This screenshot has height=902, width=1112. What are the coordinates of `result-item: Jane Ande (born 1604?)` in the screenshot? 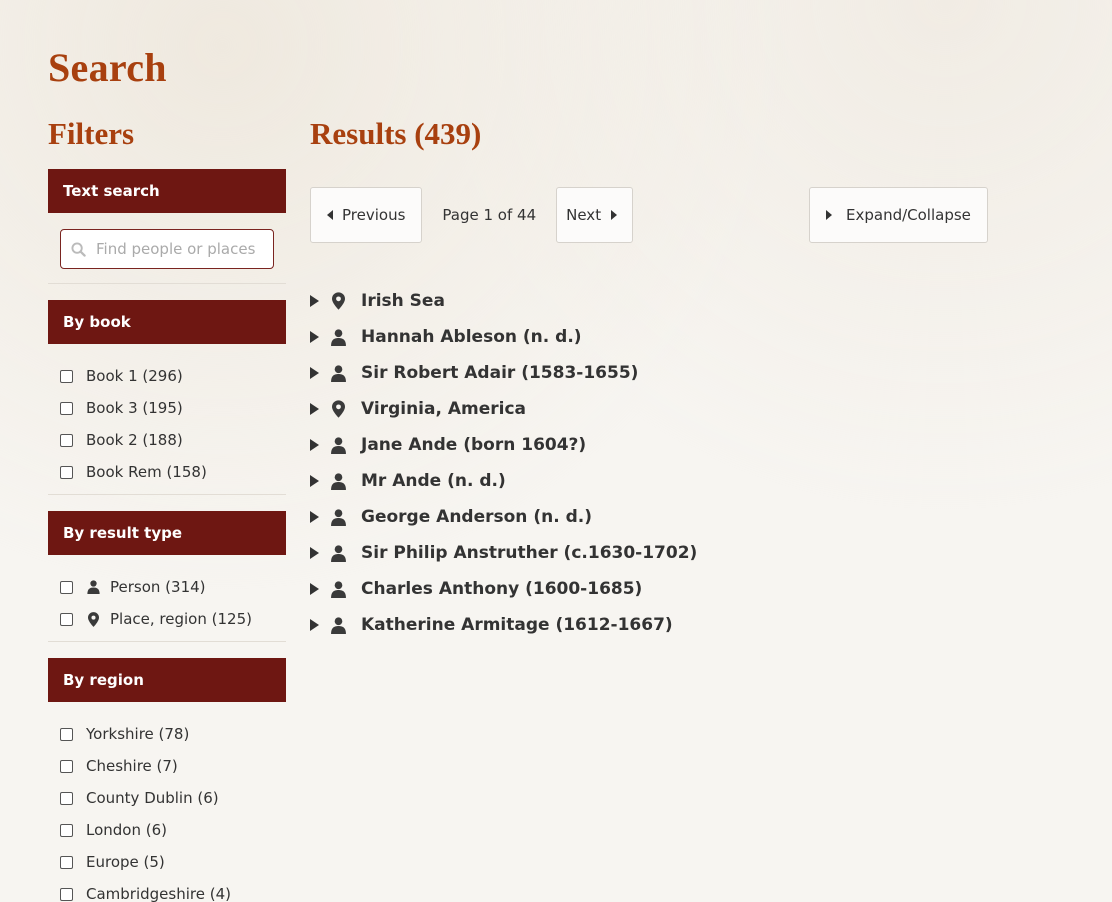 It's located at (503, 445).